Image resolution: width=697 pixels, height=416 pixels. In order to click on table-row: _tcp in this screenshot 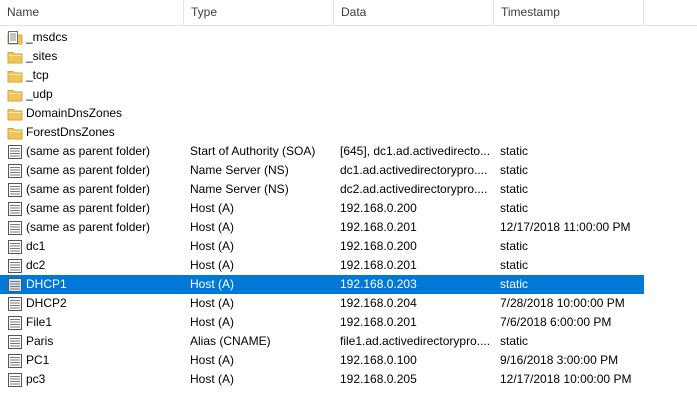, I will do `click(322, 75)`.